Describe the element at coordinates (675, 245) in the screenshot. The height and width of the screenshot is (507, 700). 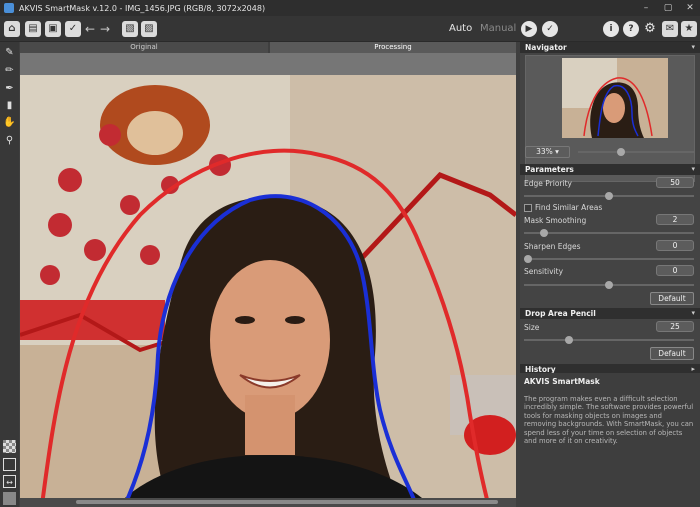
I see `sharpen-edges-value: 0` at that location.